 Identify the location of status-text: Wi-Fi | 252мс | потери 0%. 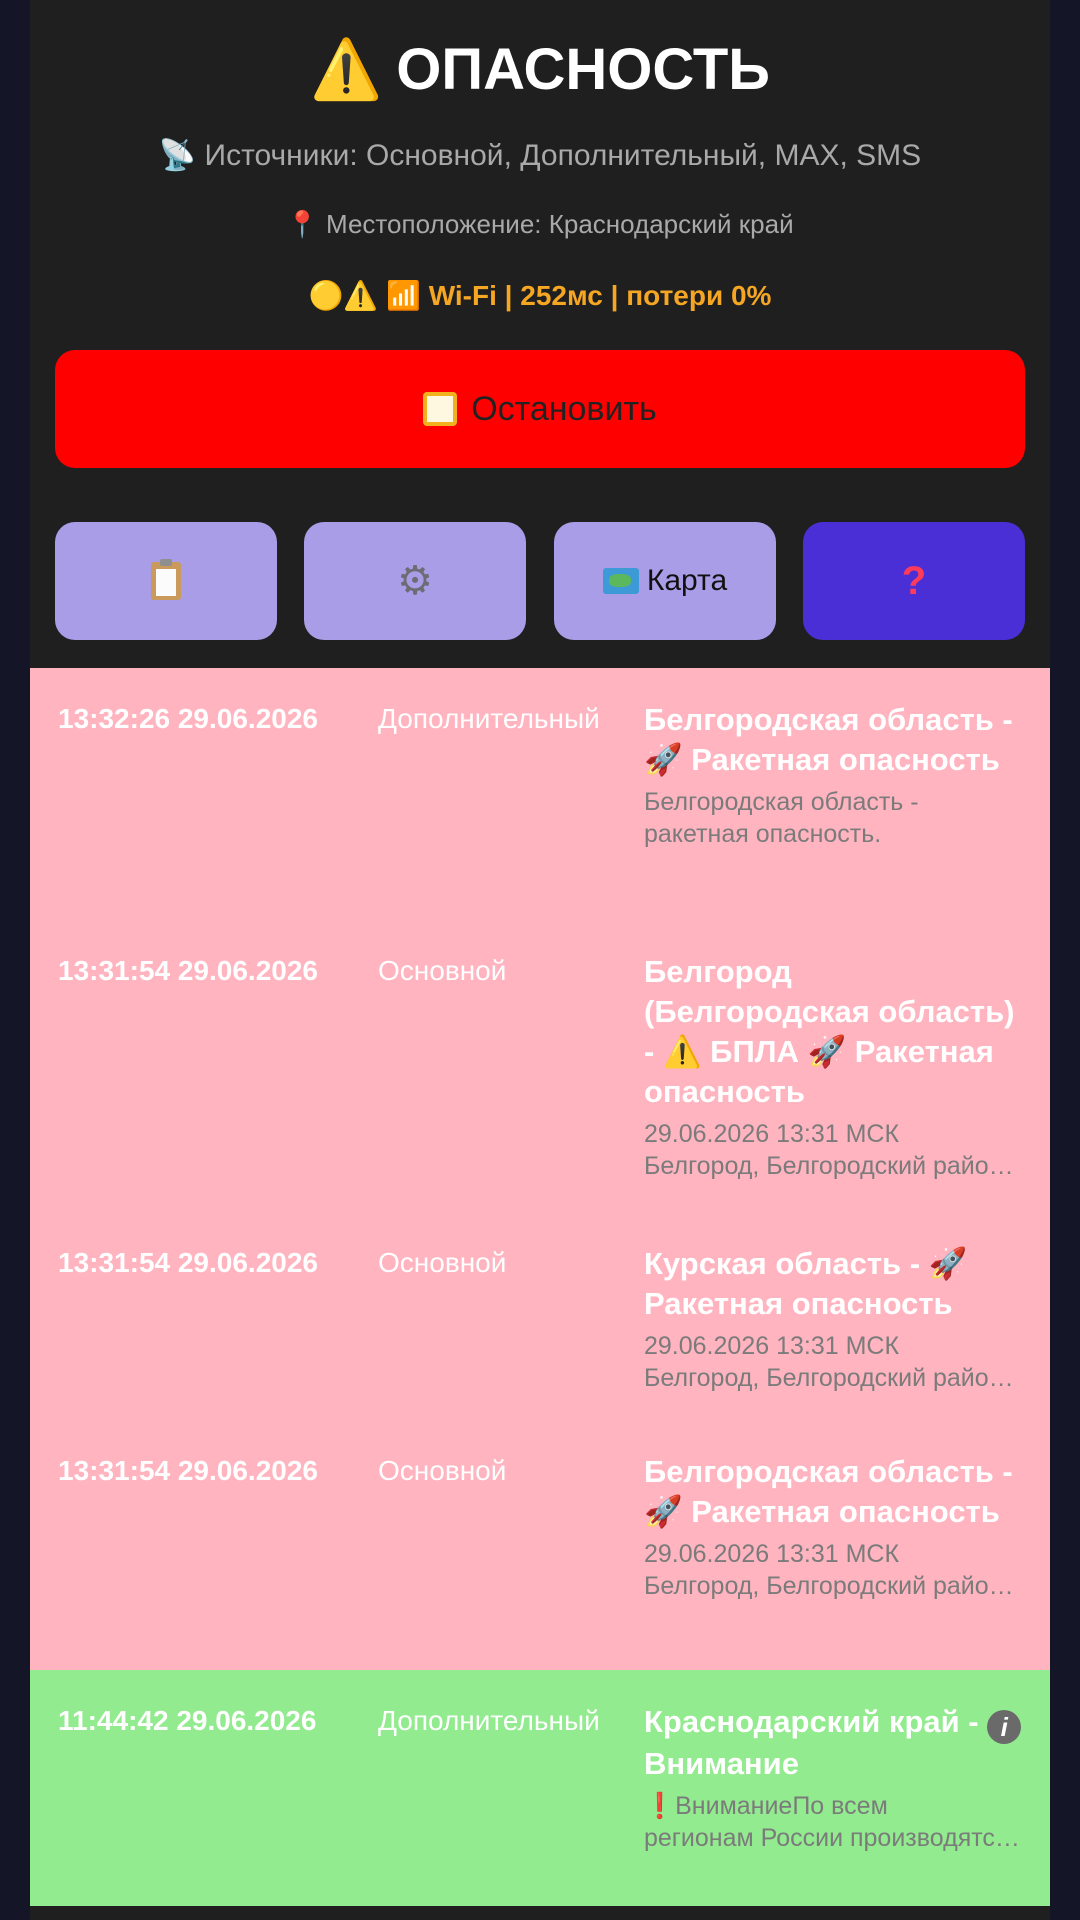
(600, 295).